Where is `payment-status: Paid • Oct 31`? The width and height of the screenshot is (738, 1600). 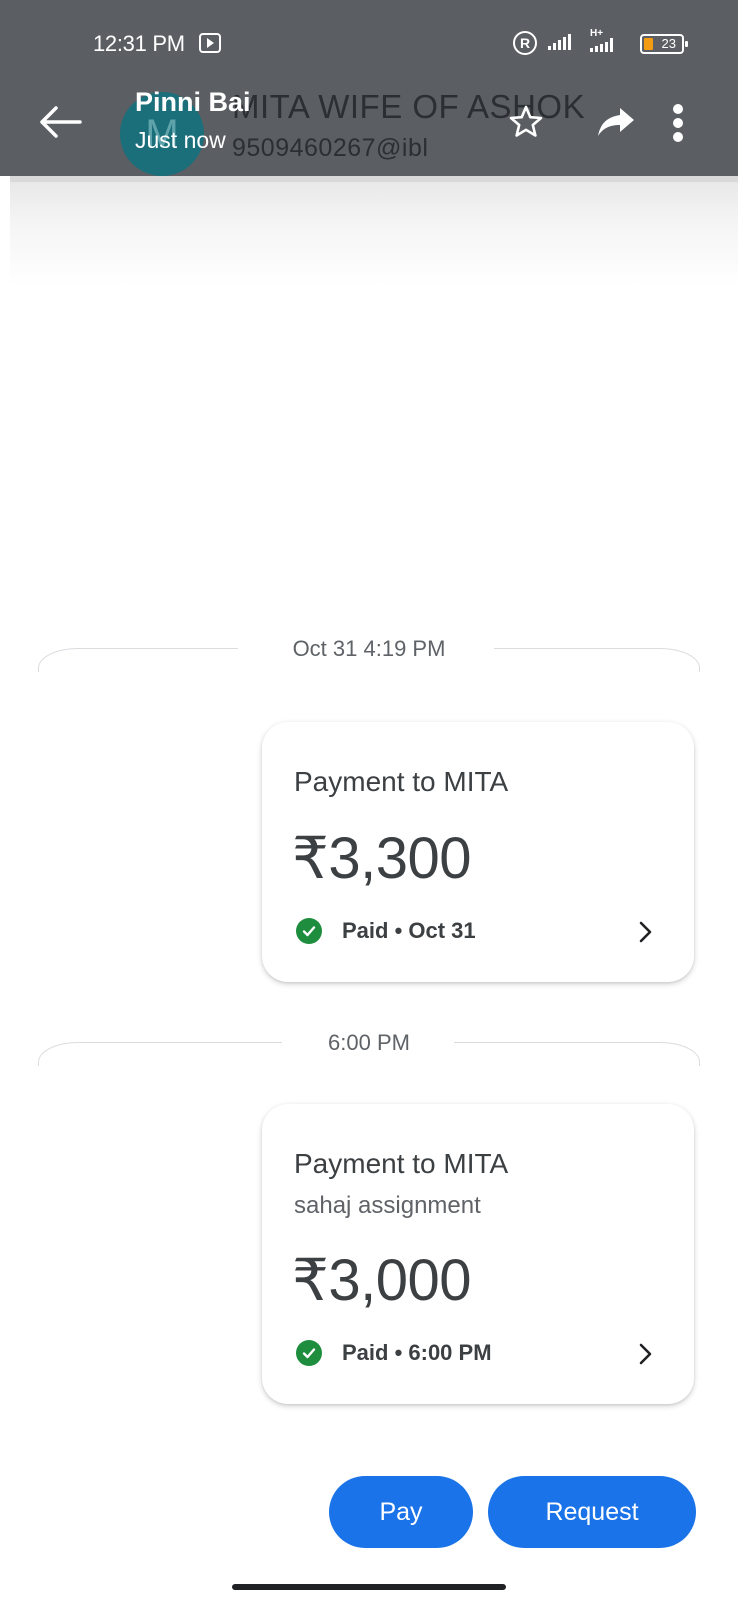
payment-status: Paid • Oct 31 is located at coordinates (386, 931).